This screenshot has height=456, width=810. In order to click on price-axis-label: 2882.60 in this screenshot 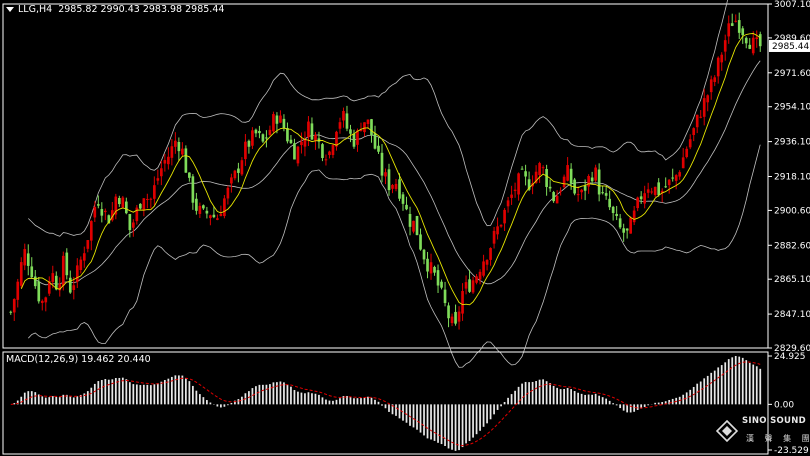, I will do `click(792, 246)`.